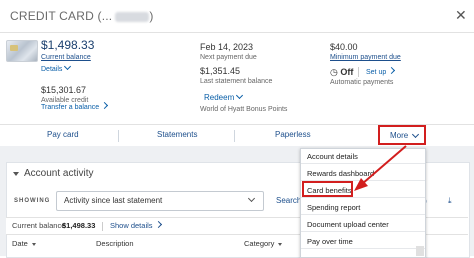  What do you see at coordinates (136, 225) in the screenshot?
I see `show-details-link: Show details` at bounding box center [136, 225].